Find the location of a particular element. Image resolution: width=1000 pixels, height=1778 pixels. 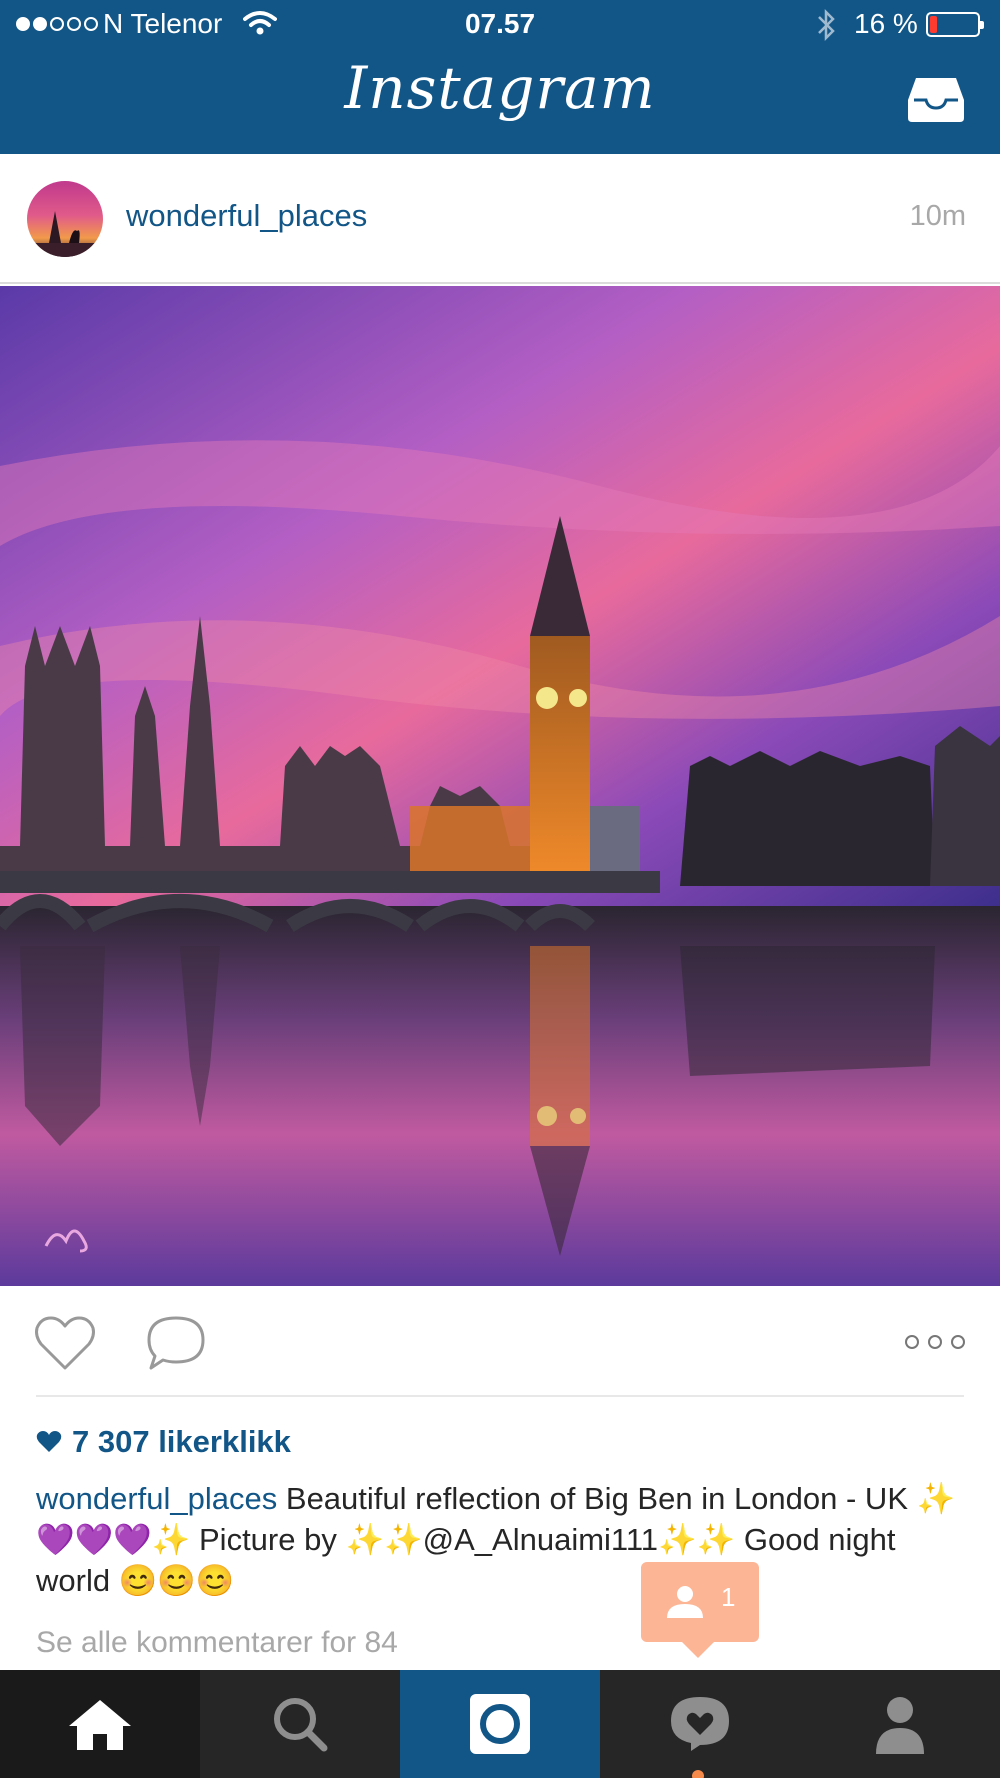

profile-icon is located at coordinates (900, 1725).